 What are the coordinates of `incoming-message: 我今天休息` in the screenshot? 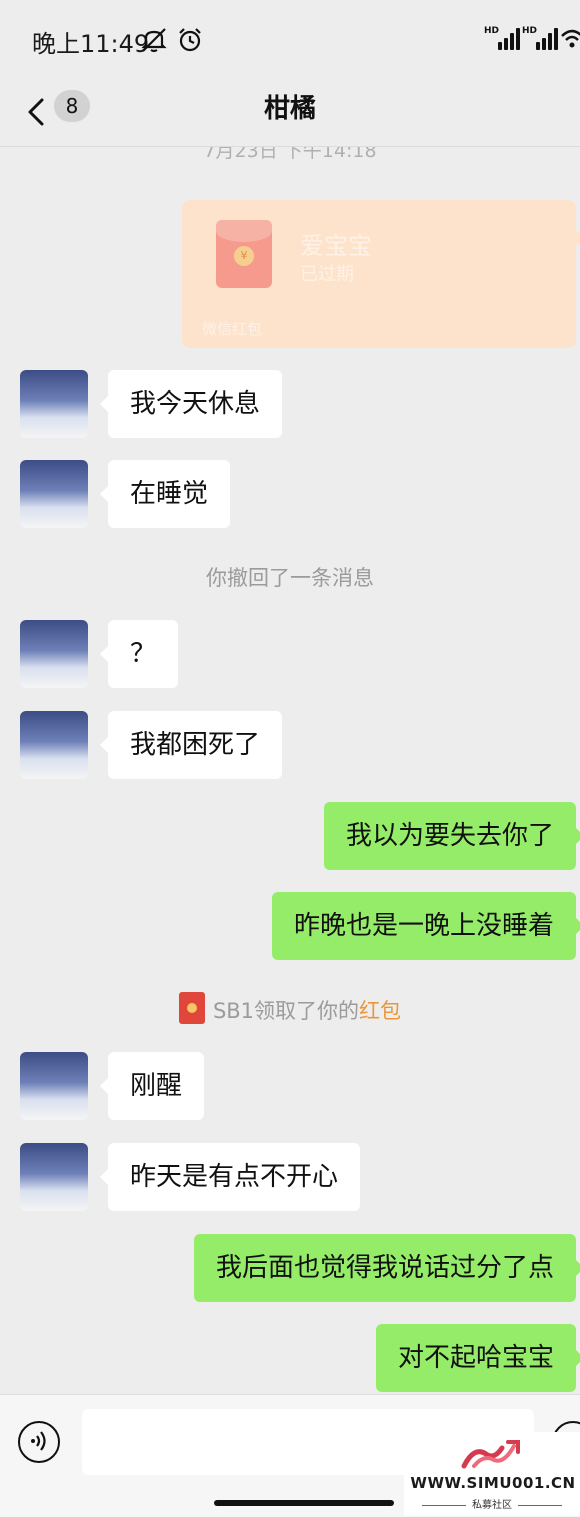 It's located at (191, 404).